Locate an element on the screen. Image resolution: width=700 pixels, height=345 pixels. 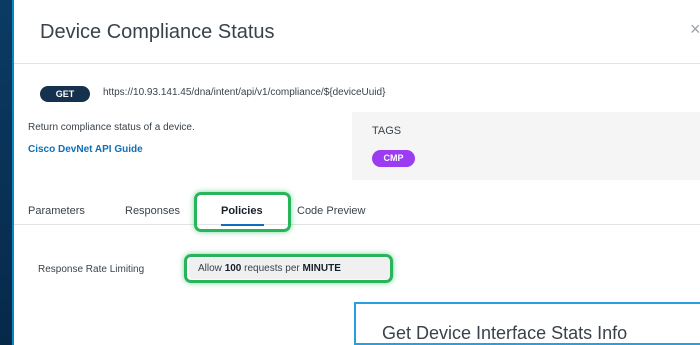
related-api-card: Get Device Interface Stats Info is located at coordinates (527, 323).